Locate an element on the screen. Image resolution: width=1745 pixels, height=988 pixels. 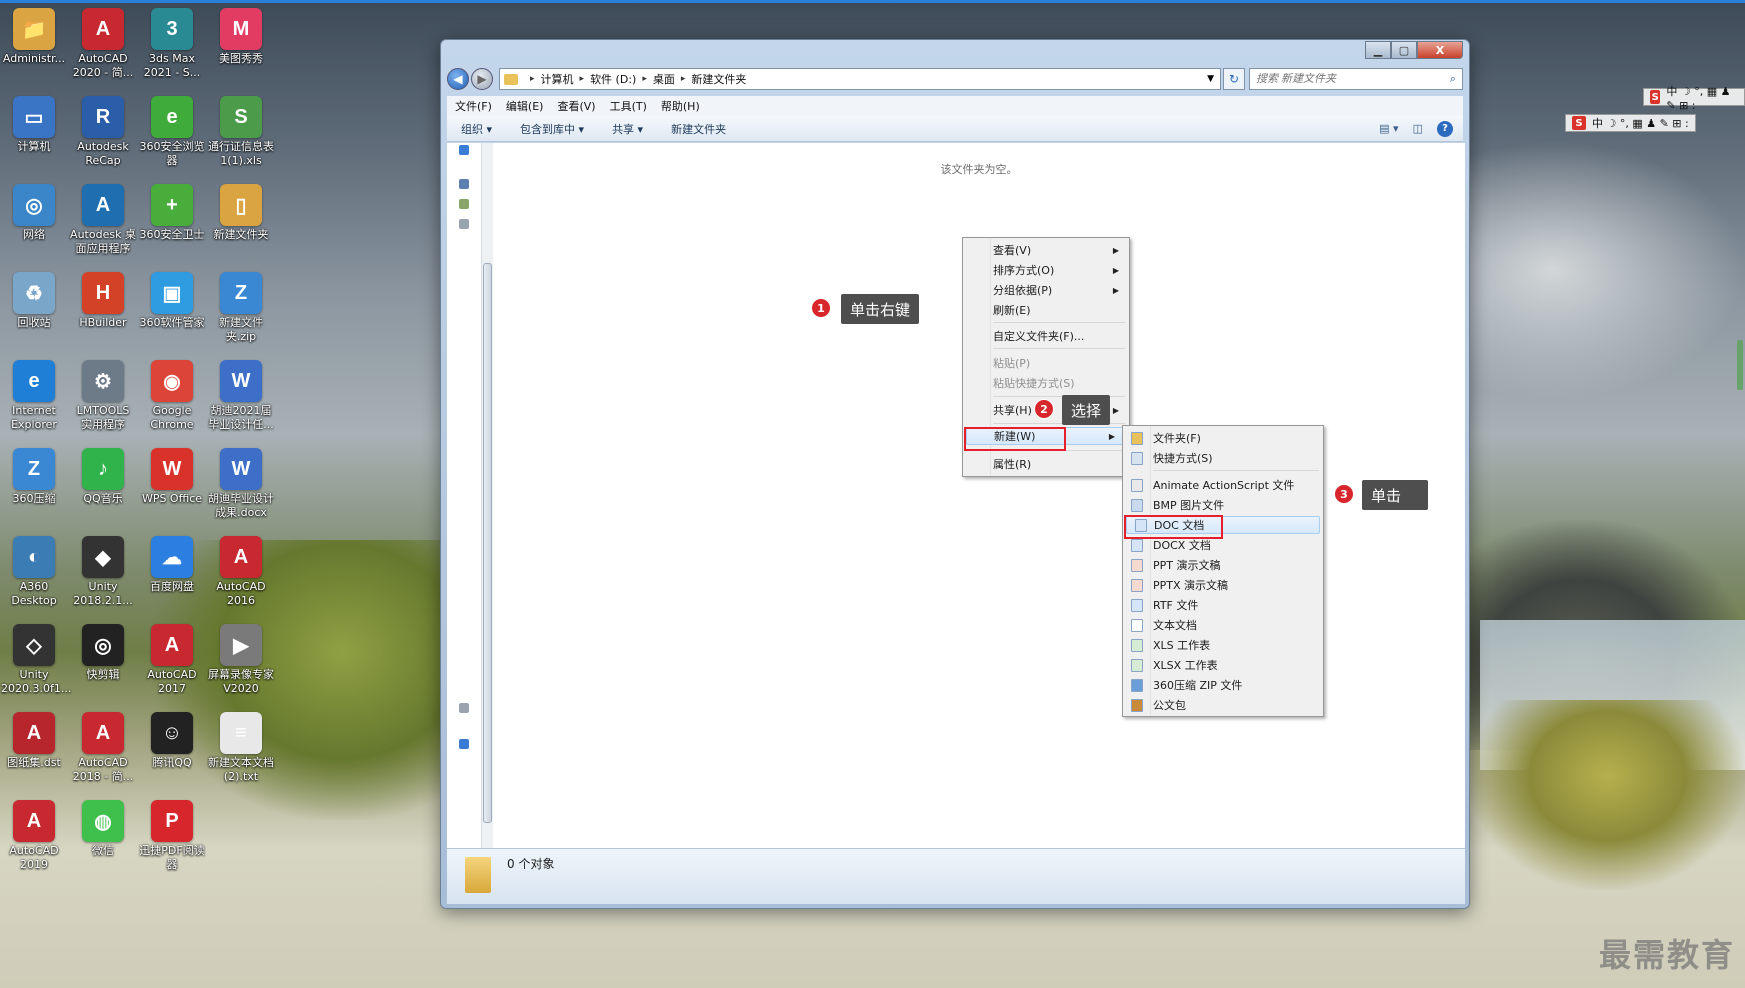
desktop-icon: ◎ 快剪辑 is located at coordinates (103, 651).